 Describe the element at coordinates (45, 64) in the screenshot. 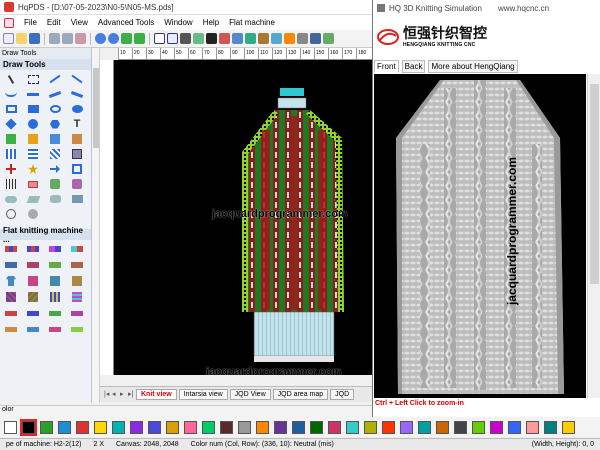

I see `section-draw-tools: Draw Tools` at that location.